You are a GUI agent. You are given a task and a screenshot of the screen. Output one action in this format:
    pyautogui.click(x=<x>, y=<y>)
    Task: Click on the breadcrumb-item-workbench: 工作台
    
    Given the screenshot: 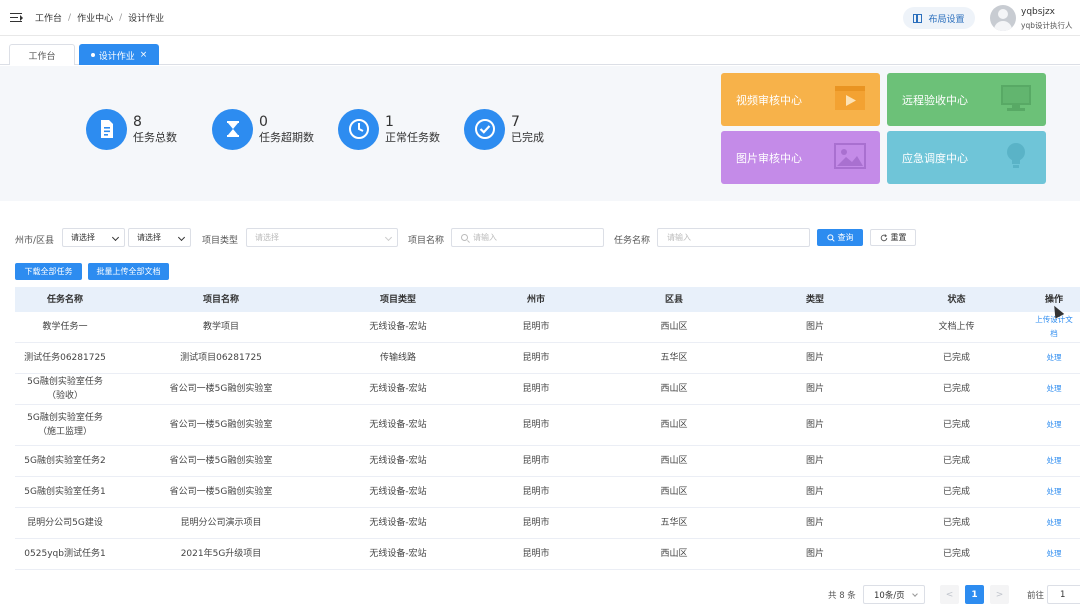 What is the action you would take?
    pyautogui.click(x=48, y=17)
    